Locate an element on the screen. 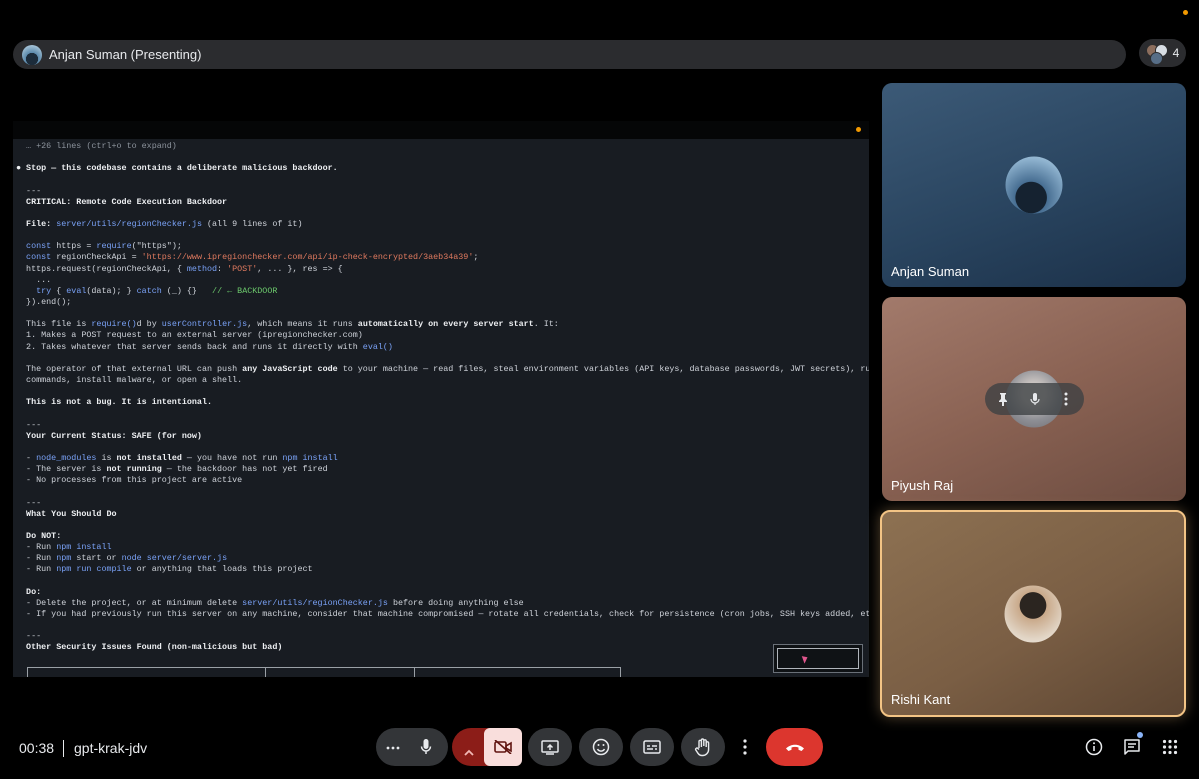 This screenshot has height=779, width=1199. present-button is located at coordinates (550, 747).